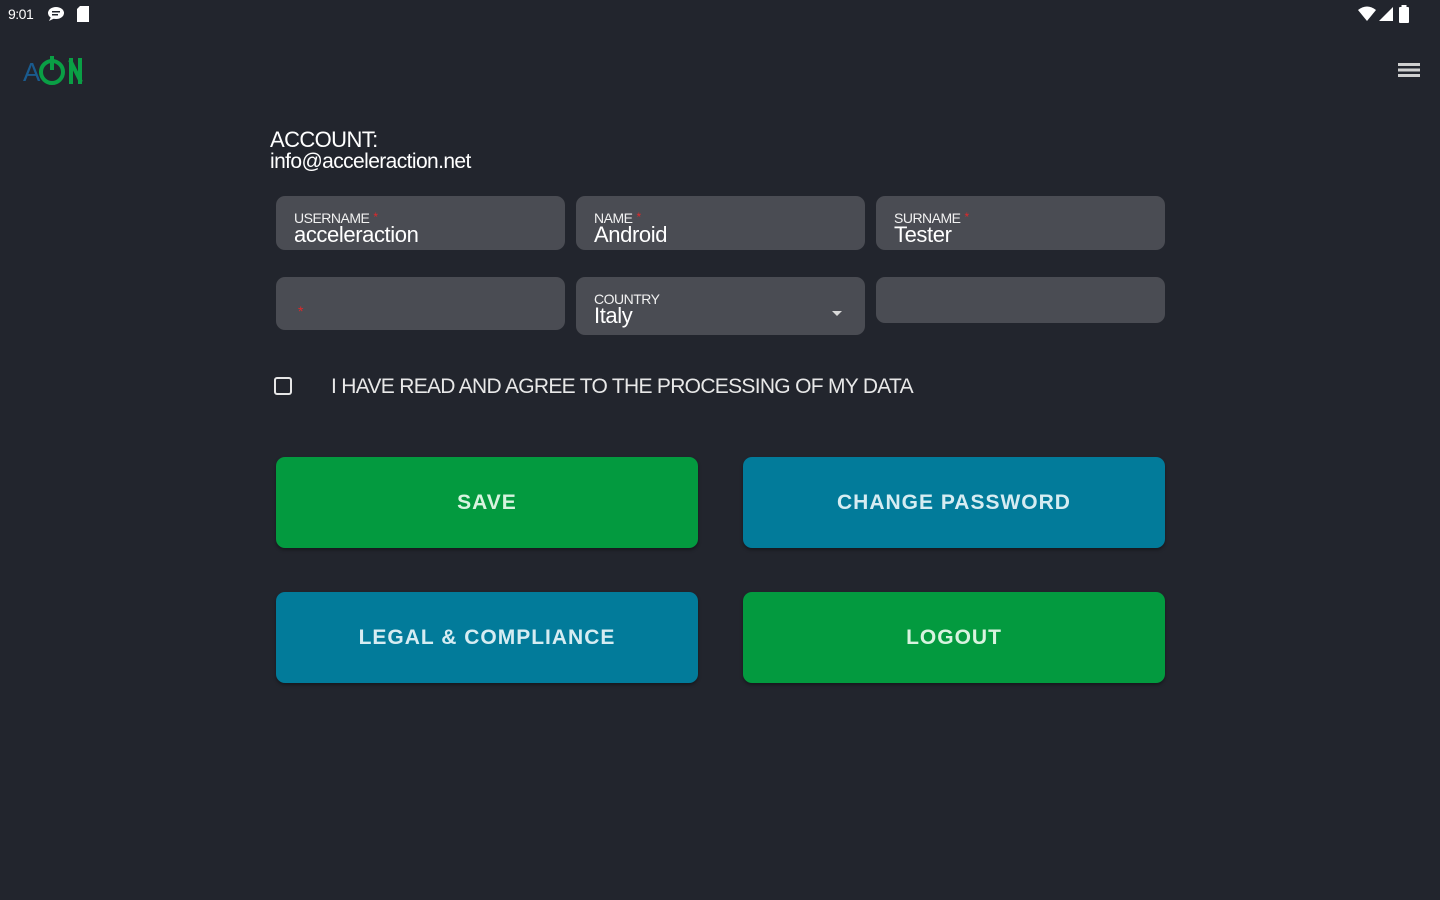 Image resolution: width=1440 pixels, height=900 pixels. Describe the element at coordinates (837, 313) in the screenshot. I see `chevron-down-icon` at that location.